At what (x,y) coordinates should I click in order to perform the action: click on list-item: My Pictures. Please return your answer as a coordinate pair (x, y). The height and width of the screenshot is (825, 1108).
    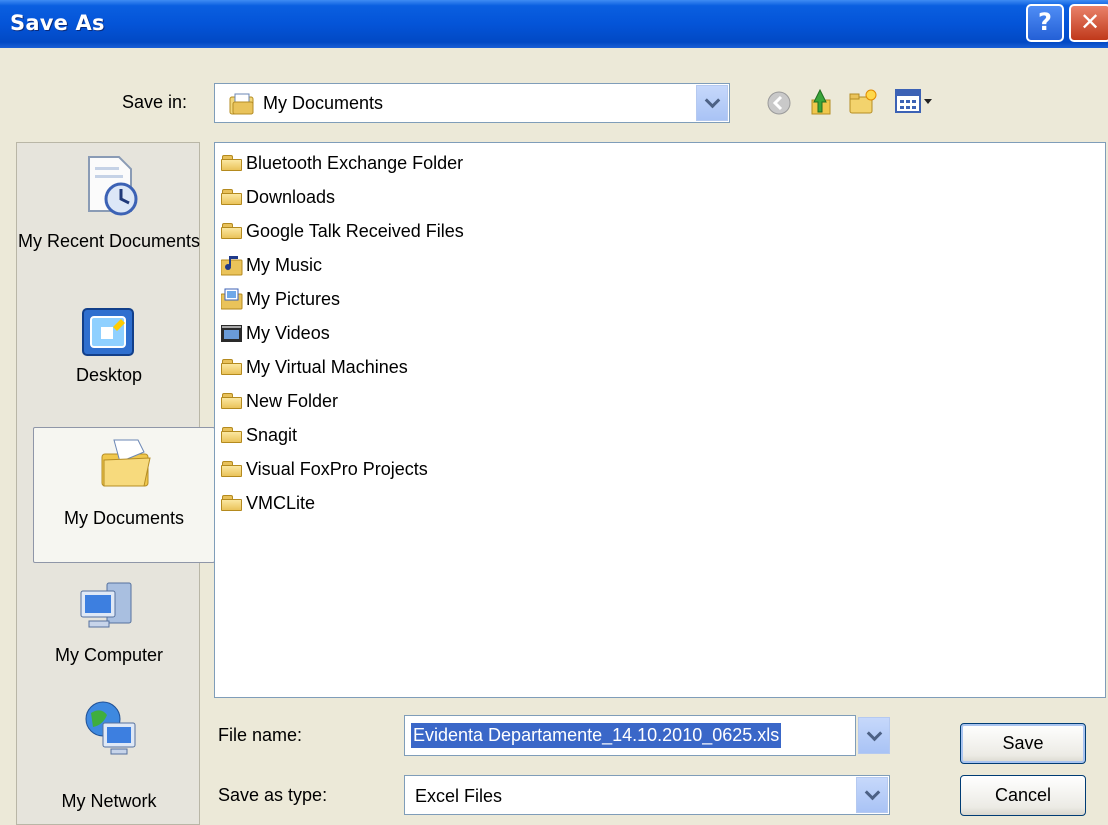
    Looking at the image, I should click on (280, 299).